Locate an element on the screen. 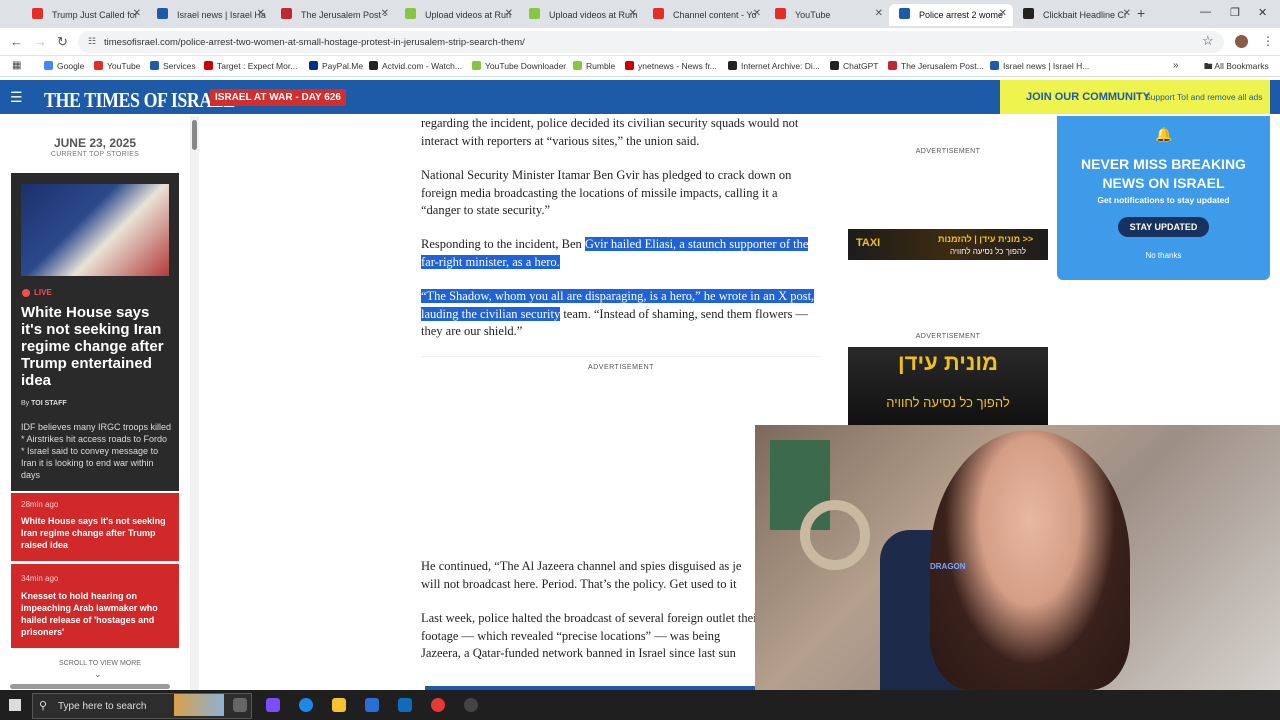  browser-tab: Trump Just Called for ✕ is located at coordinates (84, 15).